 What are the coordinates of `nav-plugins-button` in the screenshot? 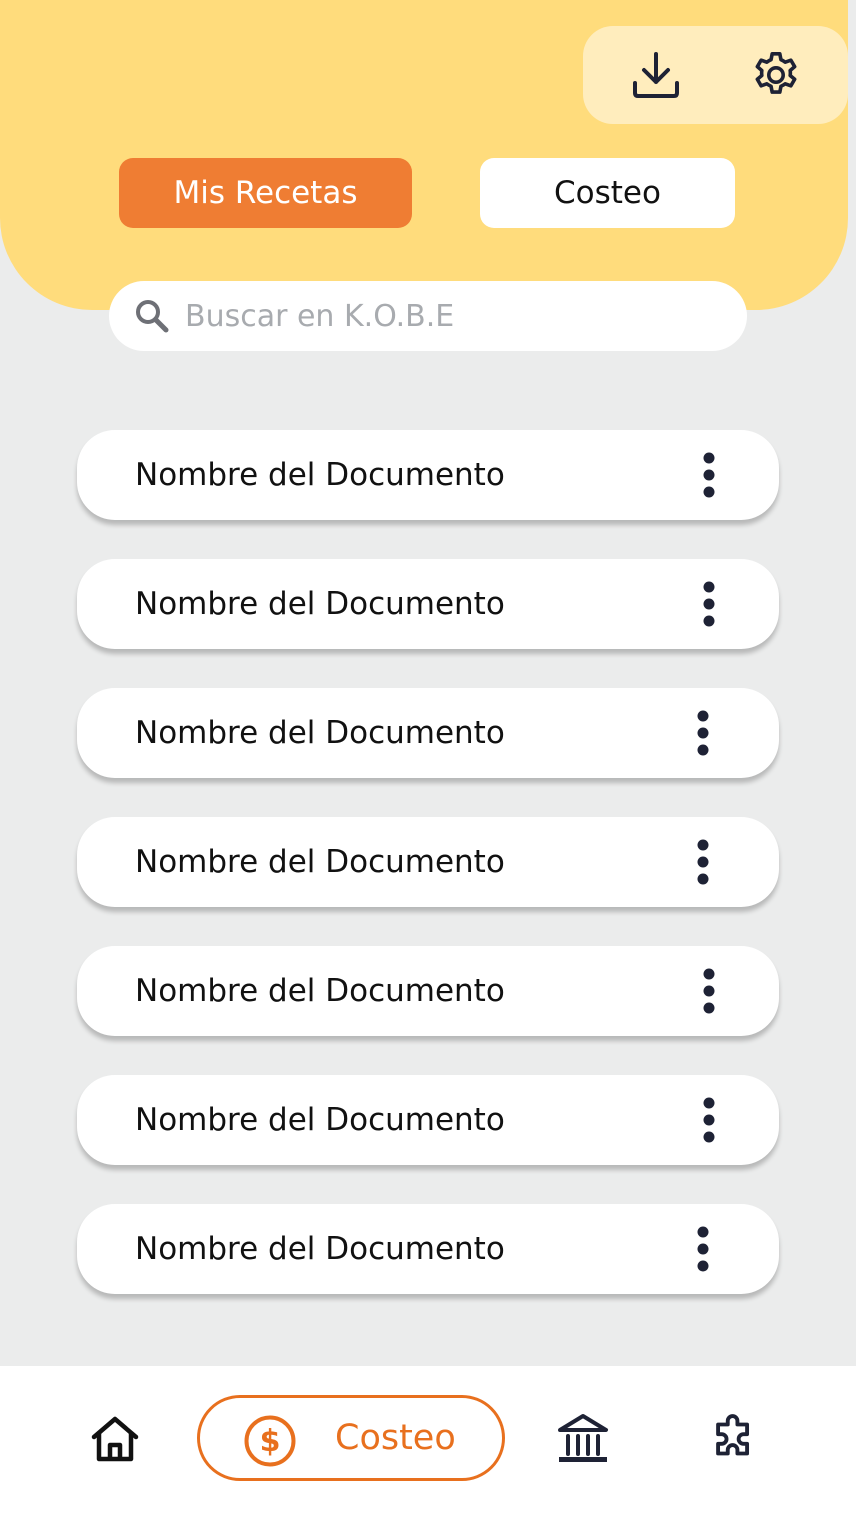 It's located at (735, 1439).